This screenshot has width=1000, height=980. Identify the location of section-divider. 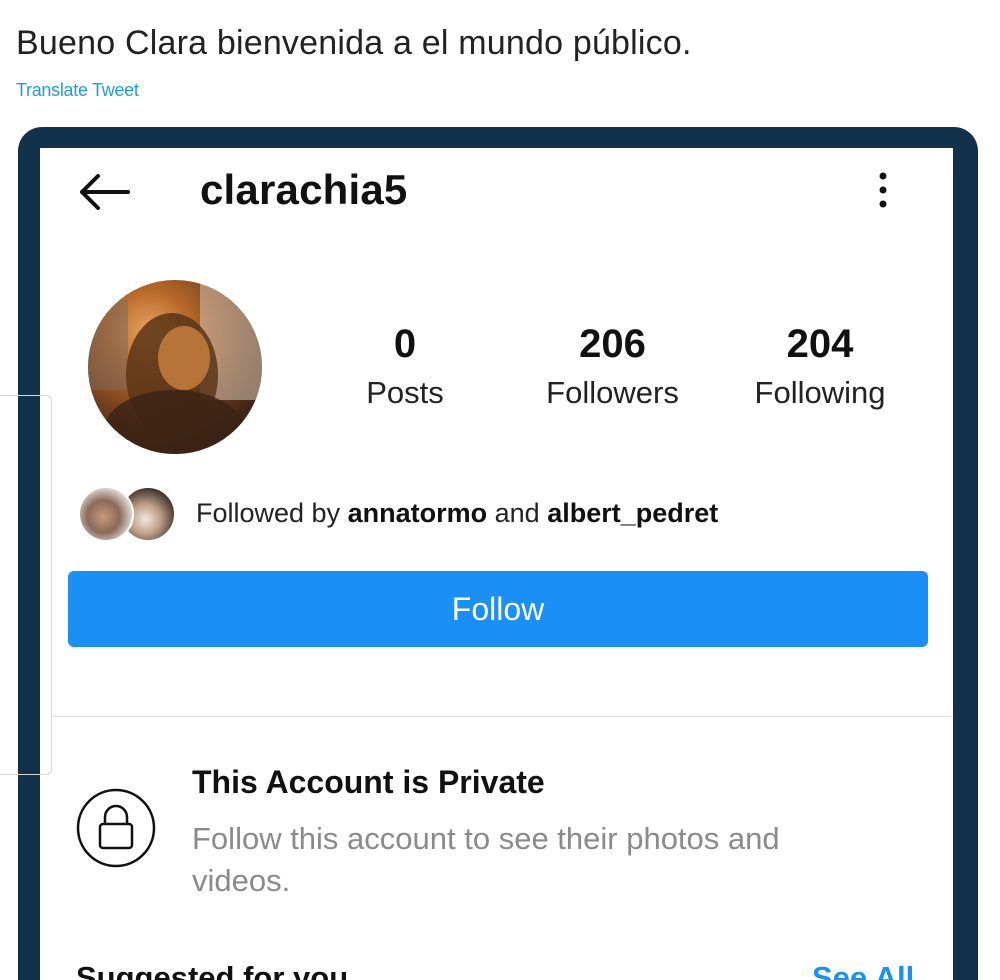
(502, 716).